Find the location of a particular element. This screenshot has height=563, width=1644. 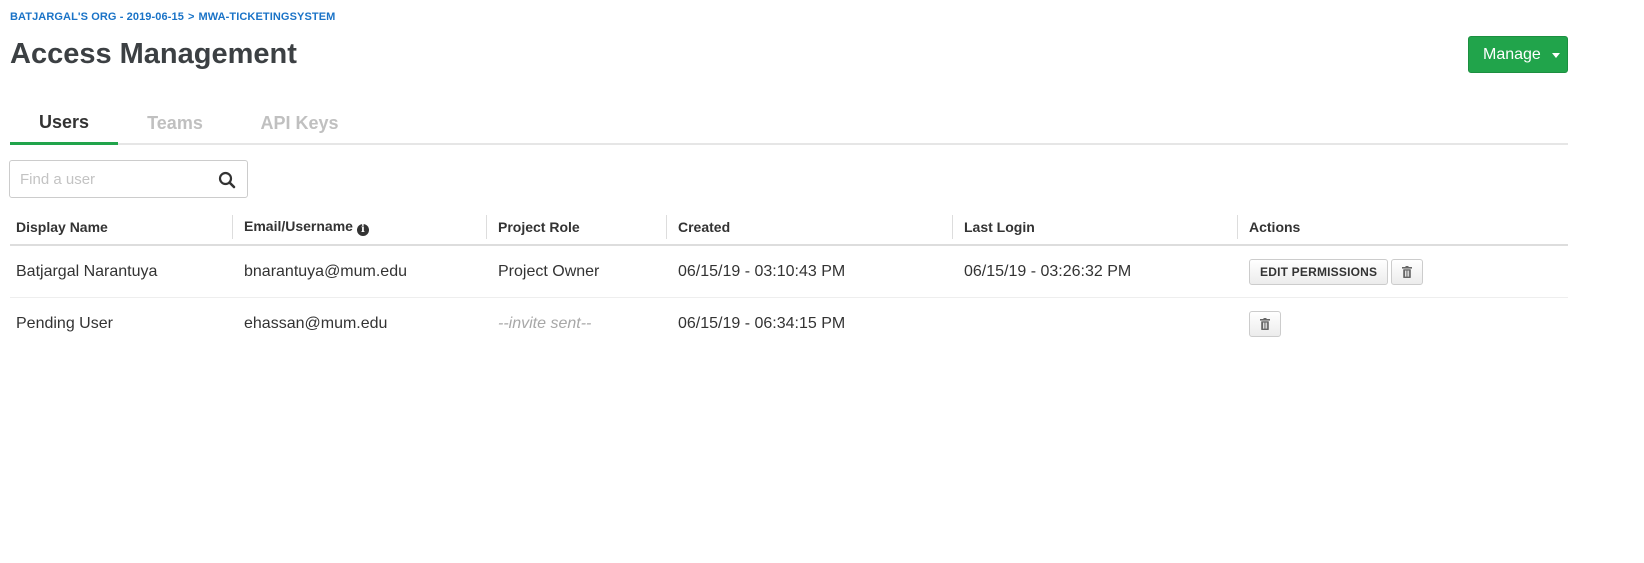

search-box is located at coordinates (128, 179).